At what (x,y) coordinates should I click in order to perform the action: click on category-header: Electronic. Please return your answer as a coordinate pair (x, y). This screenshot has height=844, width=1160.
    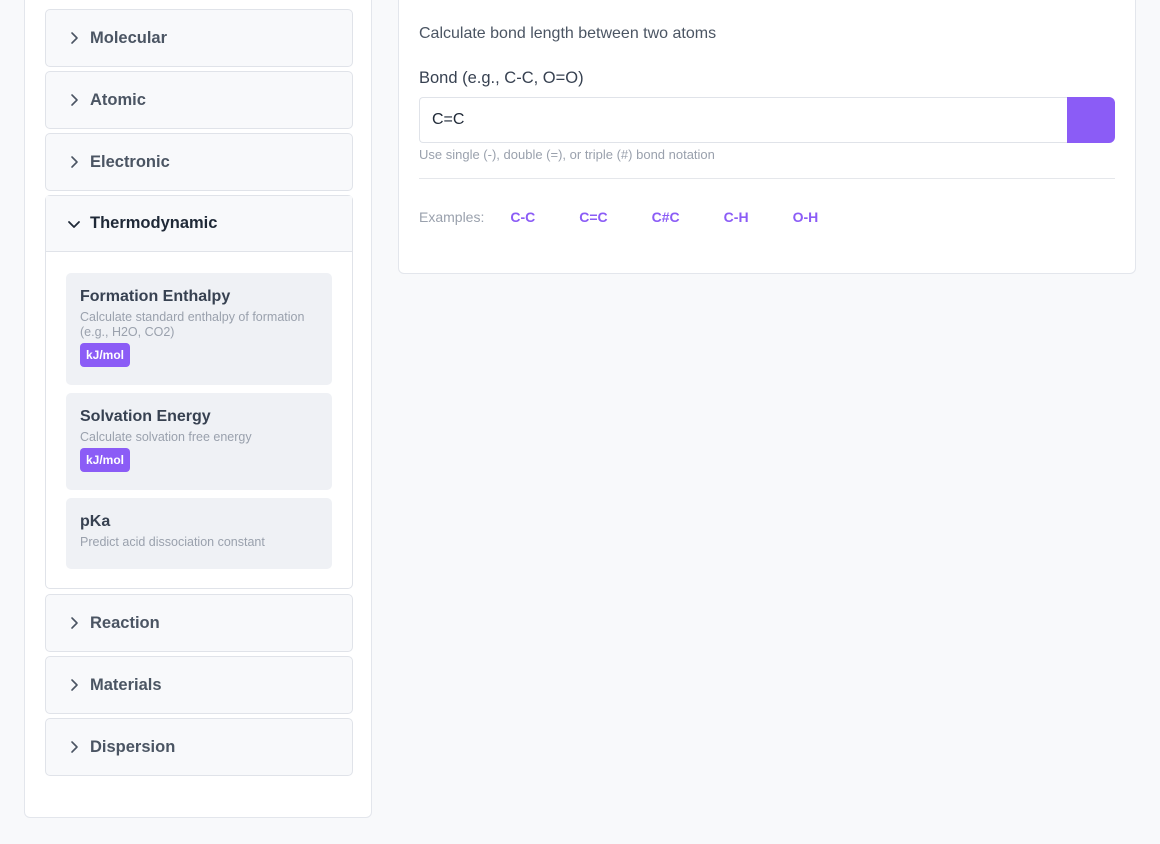
    Looking at the image, I should click on (199, 162).